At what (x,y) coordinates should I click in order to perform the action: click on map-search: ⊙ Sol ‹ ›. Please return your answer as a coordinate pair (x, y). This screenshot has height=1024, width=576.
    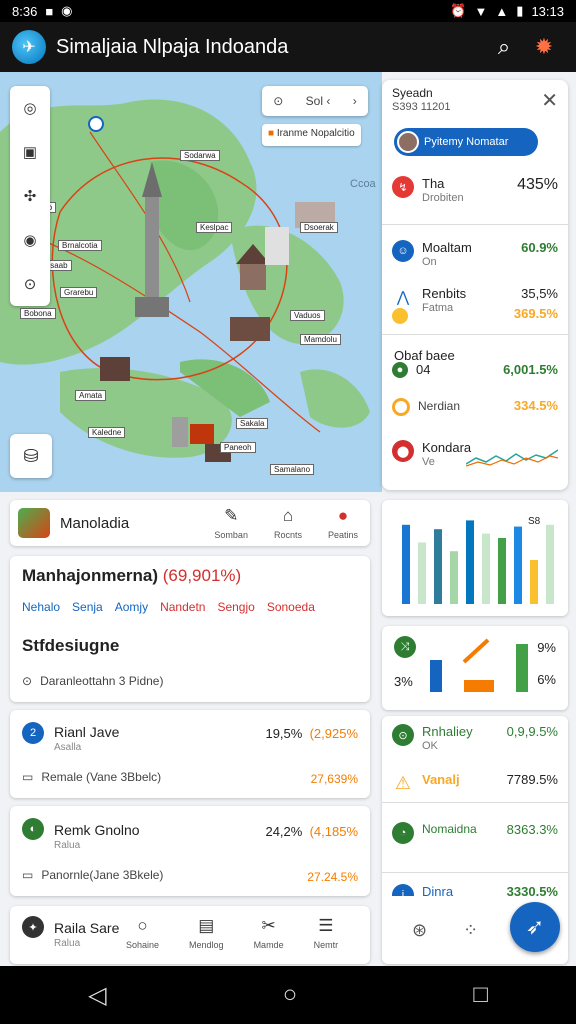
    Looking at the image, I should click on (315, 101).